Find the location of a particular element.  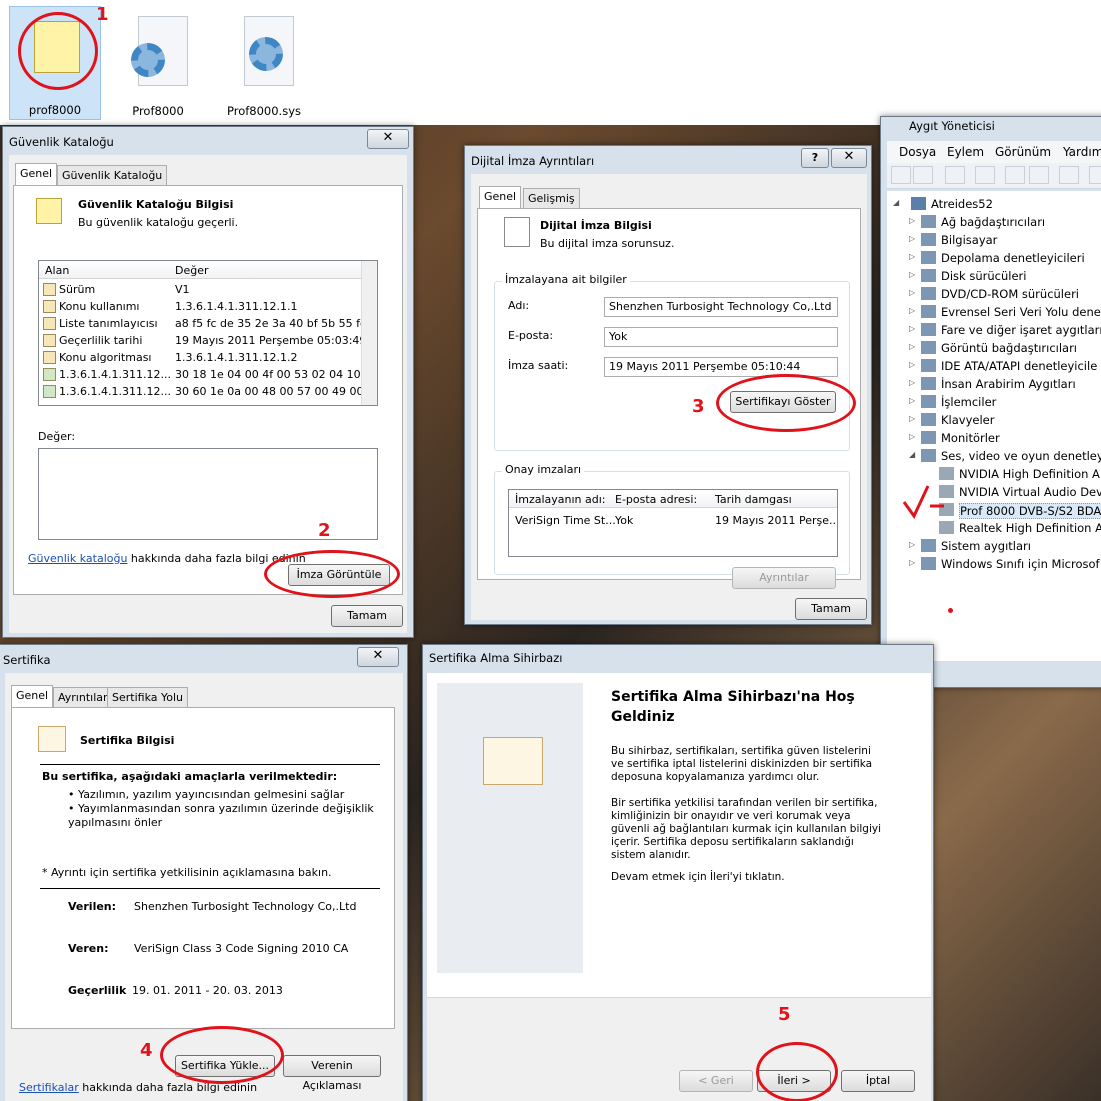

desktop-icon-prof8000-sys: Prof8000.sys is located at coordinates (264, 63).